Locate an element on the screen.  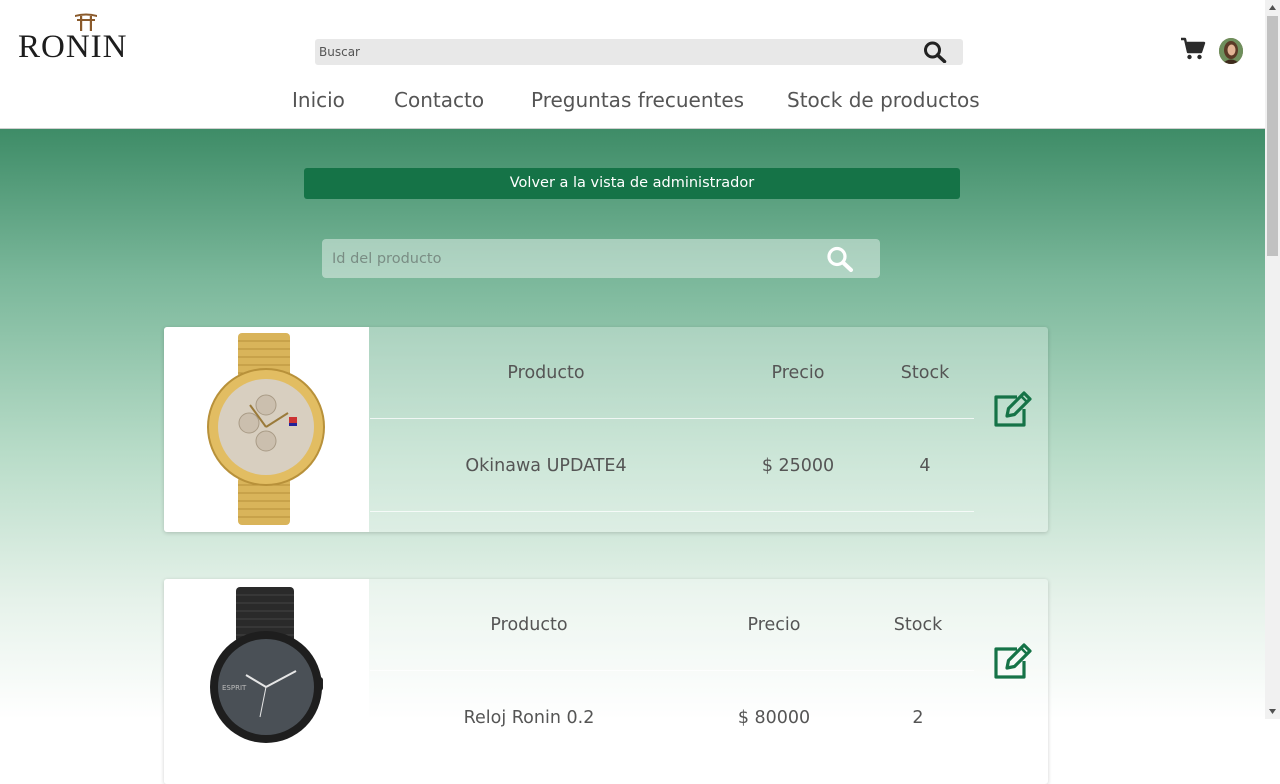
product-id-search is located at coordinates (601, 258).